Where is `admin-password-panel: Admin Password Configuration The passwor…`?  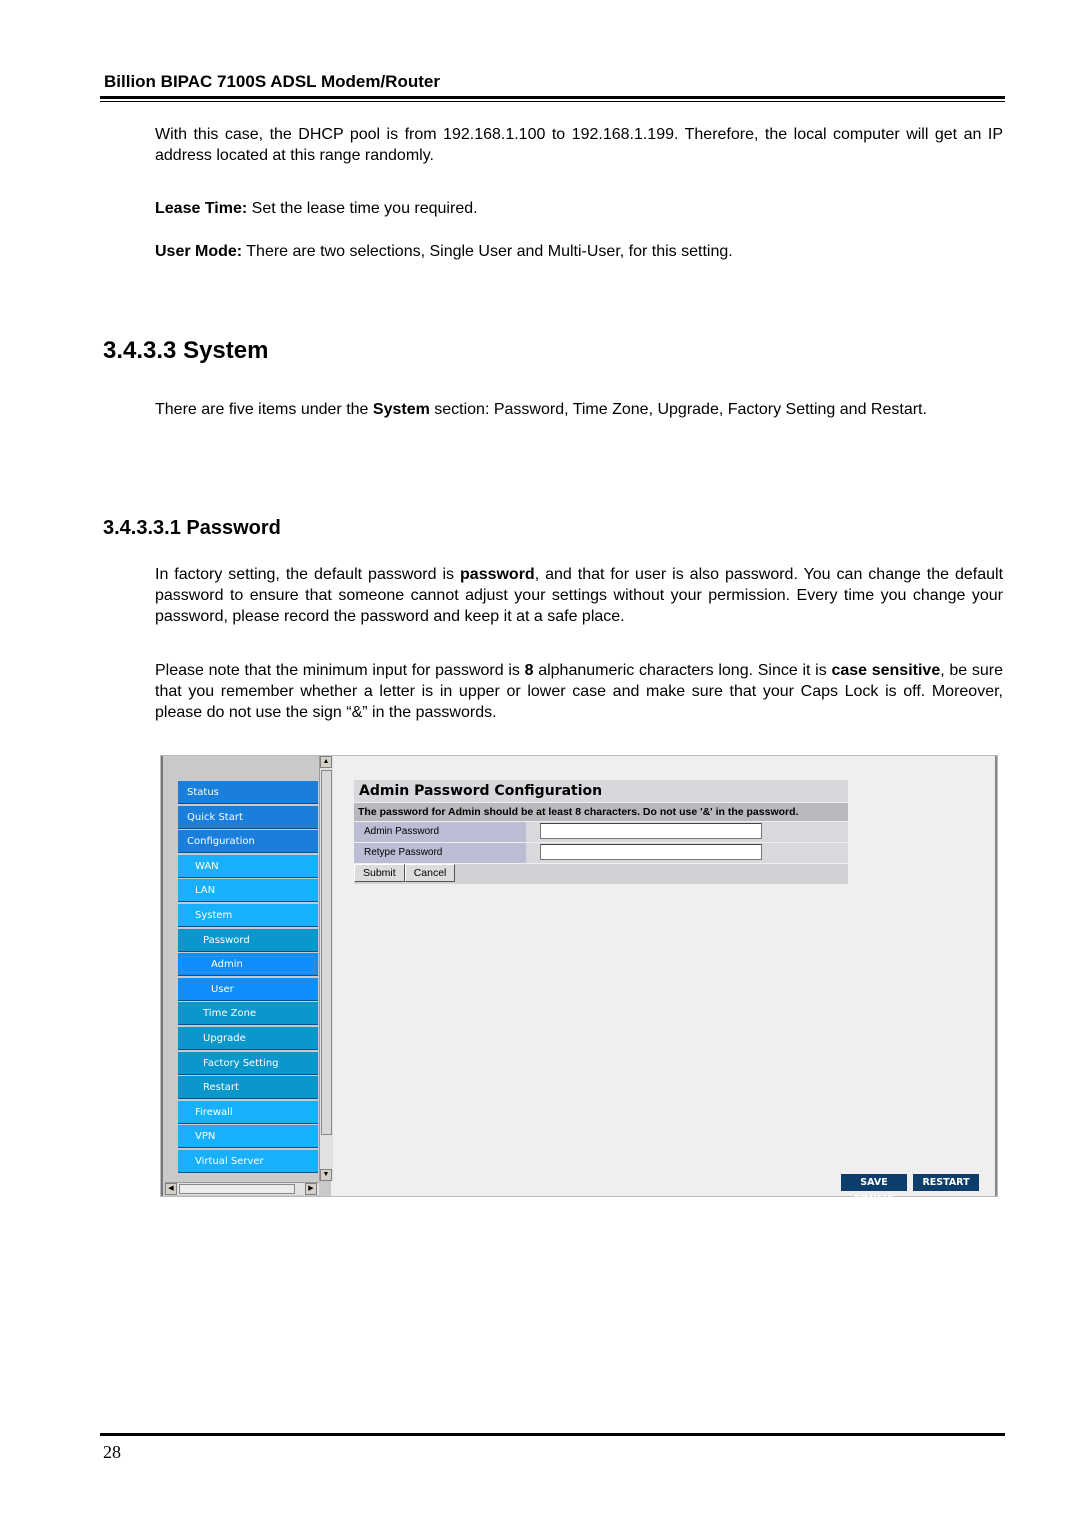
admin-password-panel: Admin Password Configuration The passwor… is located at coordinates (601, 832).